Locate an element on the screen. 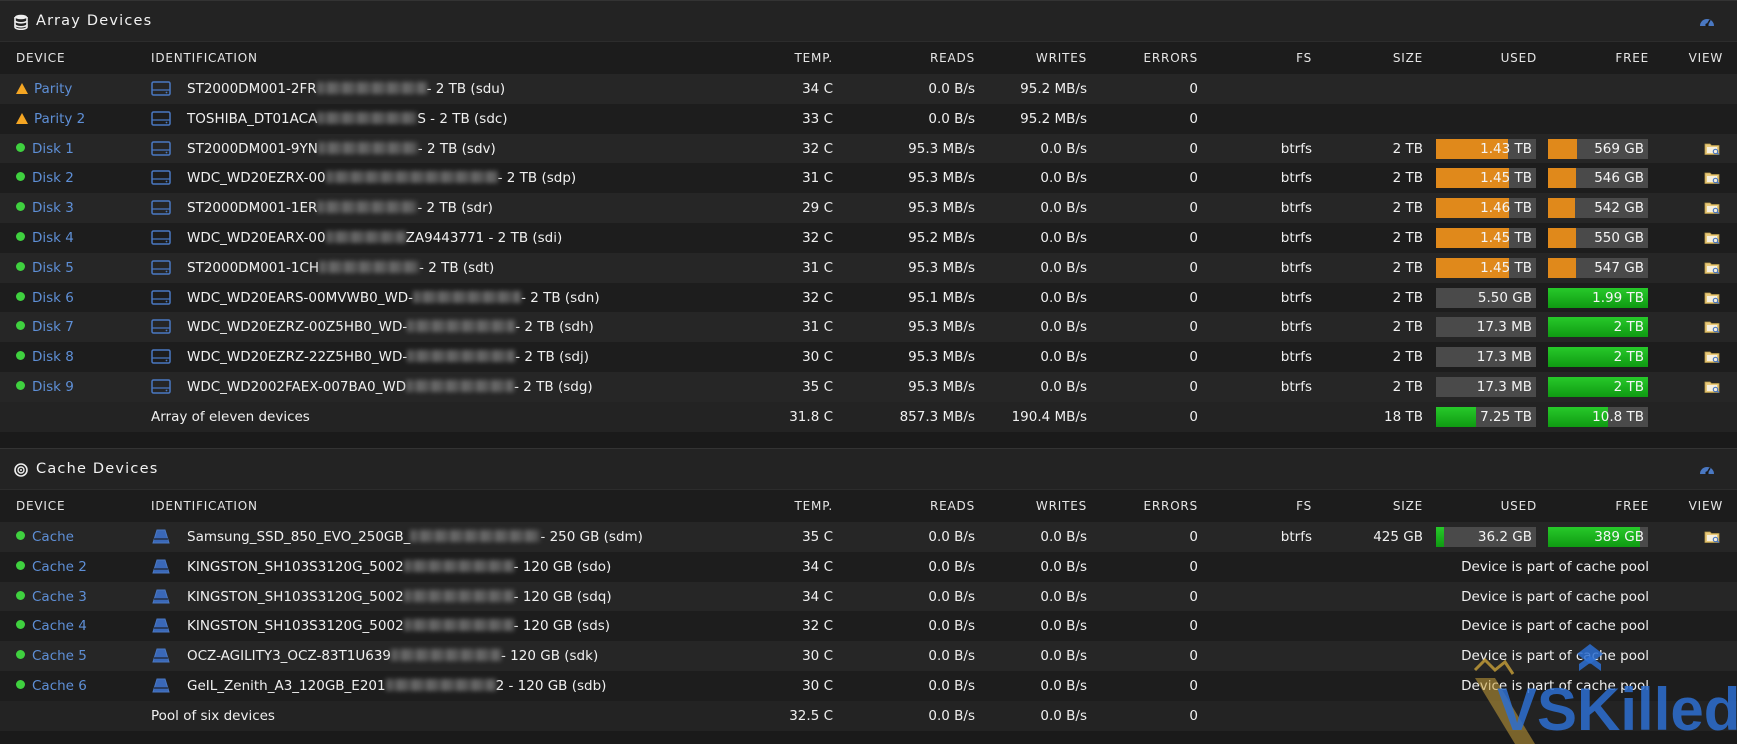 This screenshot has width=1737, height=744. header-errors: ERRORS is located at coordinates (1170, 58).